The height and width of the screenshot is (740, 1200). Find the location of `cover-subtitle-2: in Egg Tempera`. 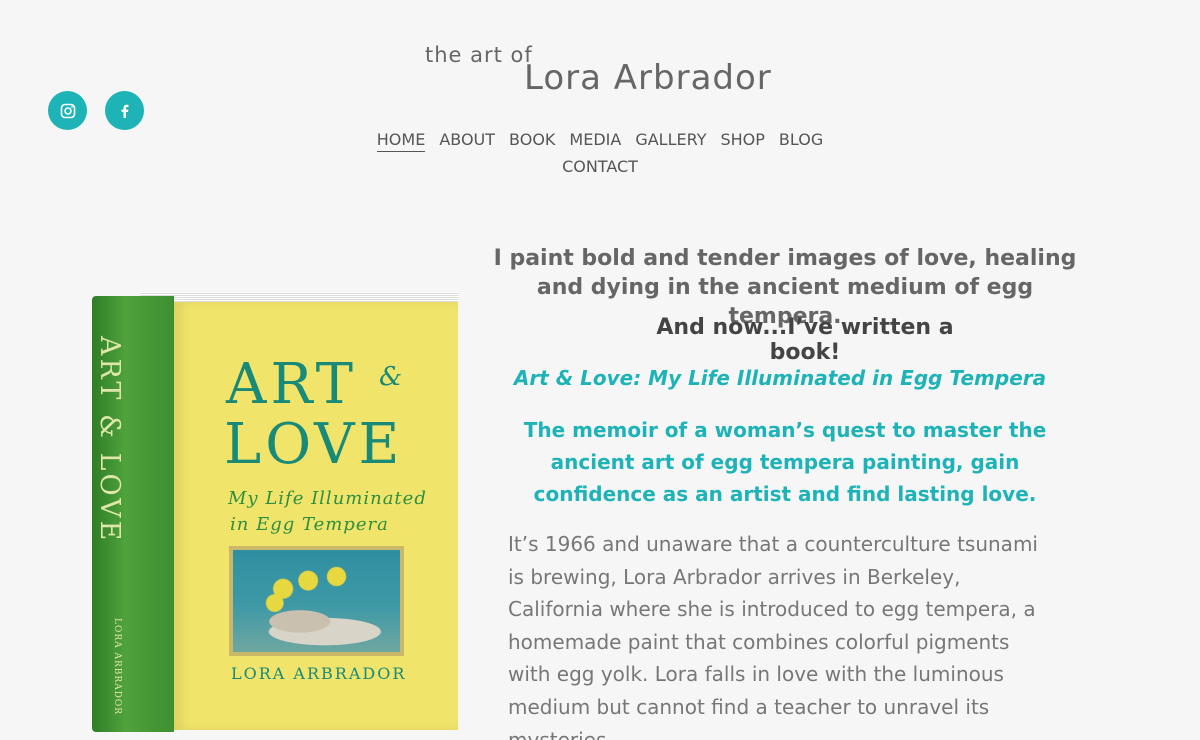

cover-subtitle-2: in Egg Tempera is located at coordinates (309, 524).